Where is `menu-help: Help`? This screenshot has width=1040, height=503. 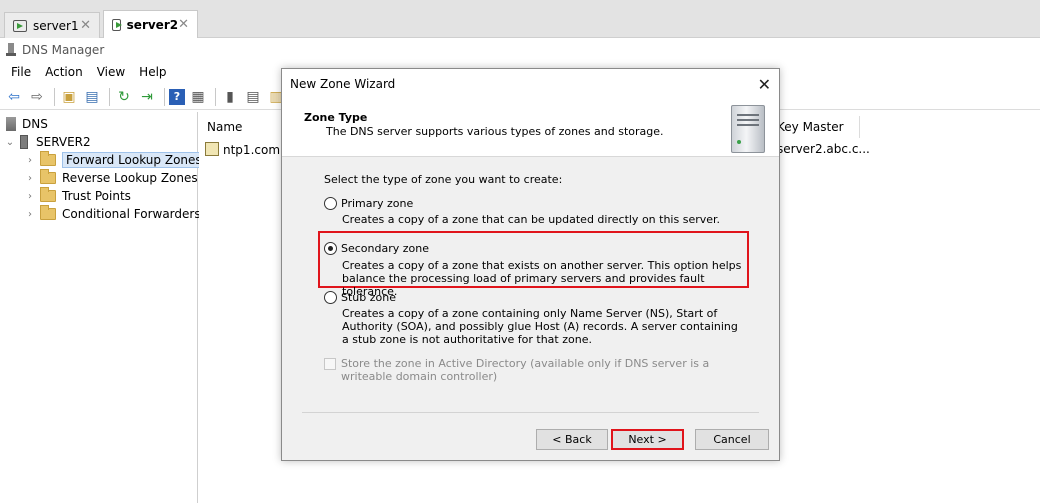 menu-help: Help is located at coordinates (152, 72).